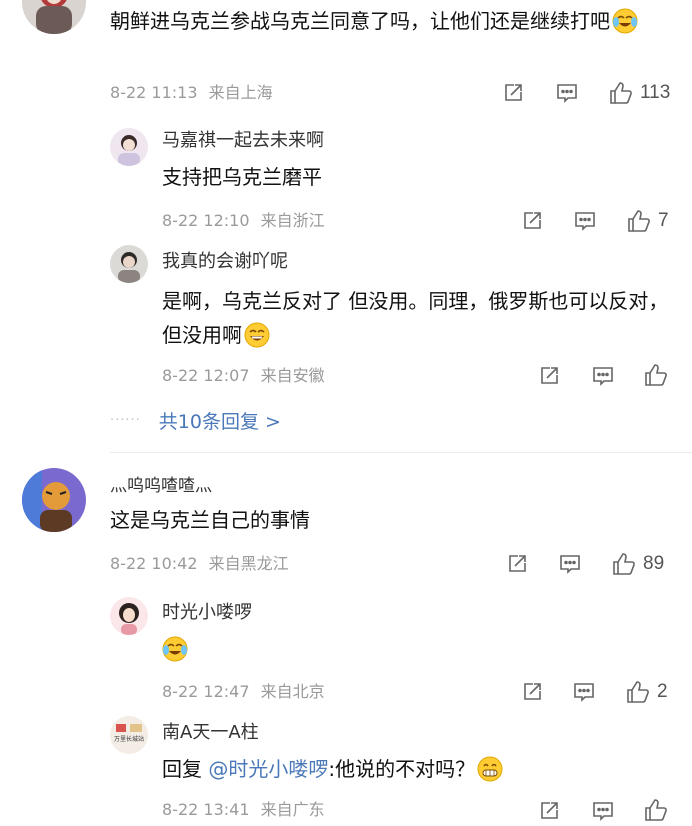 The image size is (692, 826). What do you see at coordinates (182, 769) in the screenshot?
I see `reply-prefix: 回复` at bounding box center [182, 769].